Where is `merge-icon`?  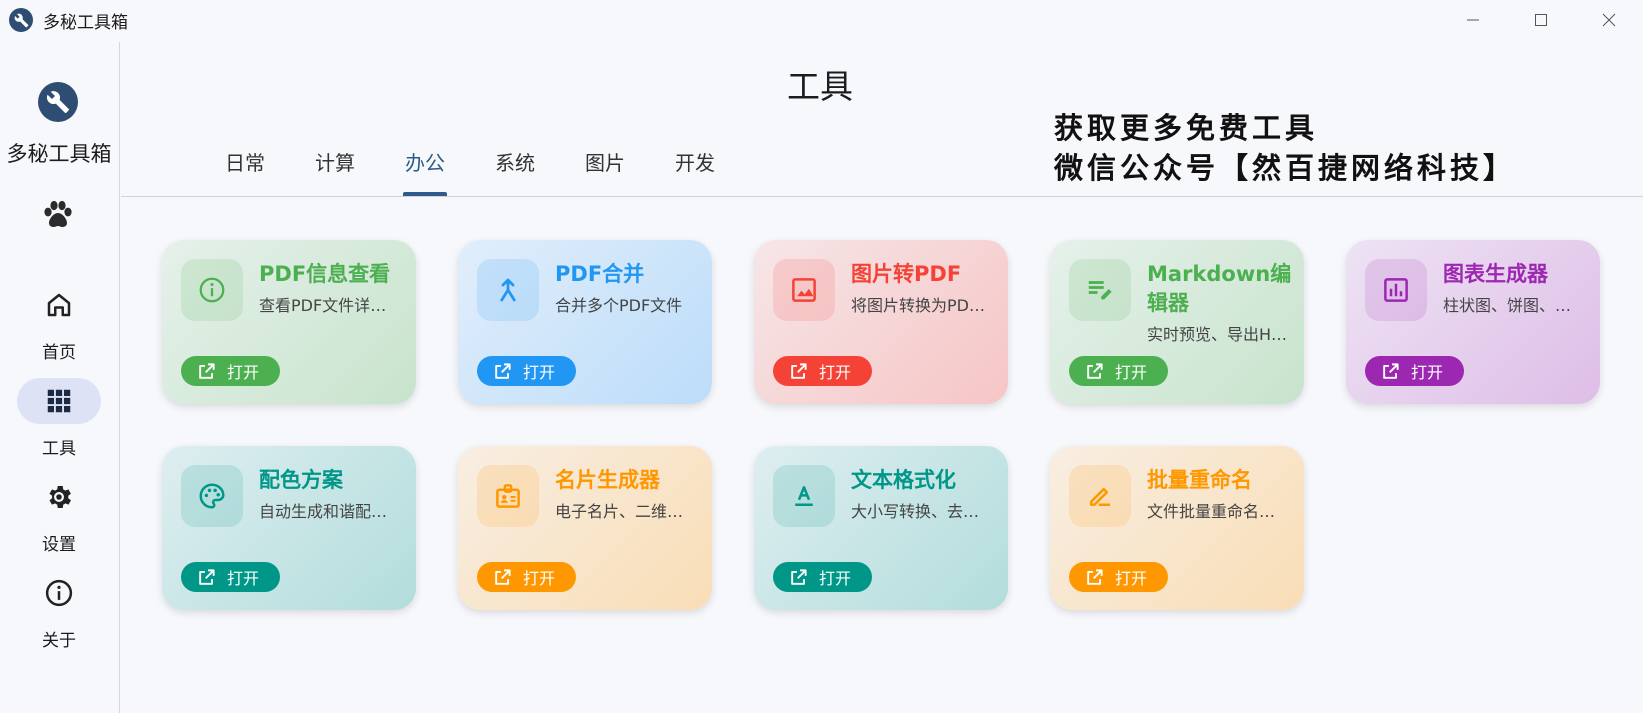
merge-icon is located at coordinates (508, 290).